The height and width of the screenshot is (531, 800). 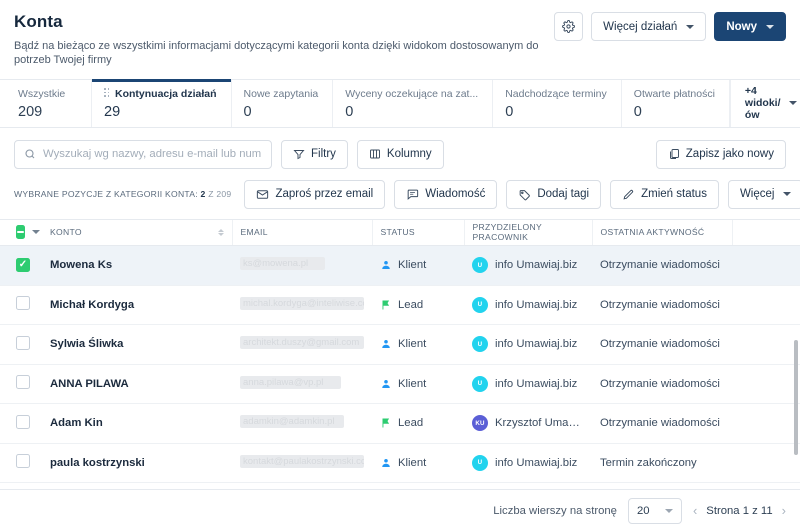 I want to click on search-box, so click(x=143, y=154).